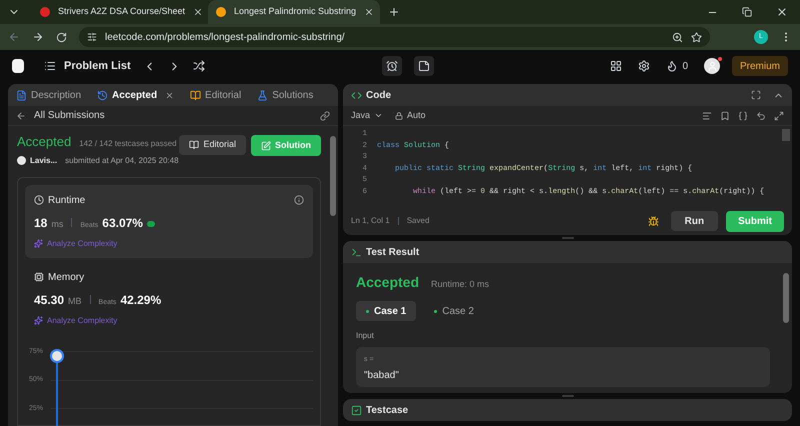  Describe the element at coordinates (387, 411) in the screenshot. I see `panel-title: Testcase` at that location.